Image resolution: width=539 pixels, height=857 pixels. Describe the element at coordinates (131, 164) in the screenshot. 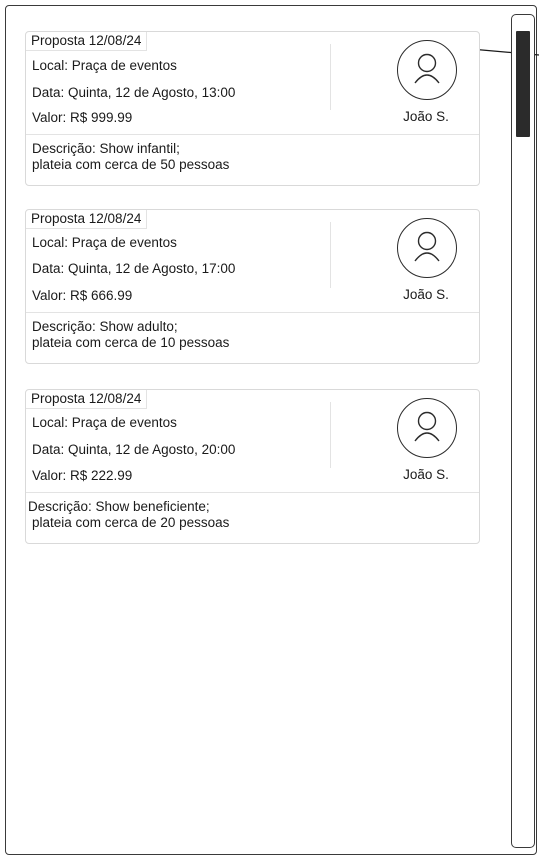

I see `description-line: plateia com cerca de 50 pessoas` at that location.